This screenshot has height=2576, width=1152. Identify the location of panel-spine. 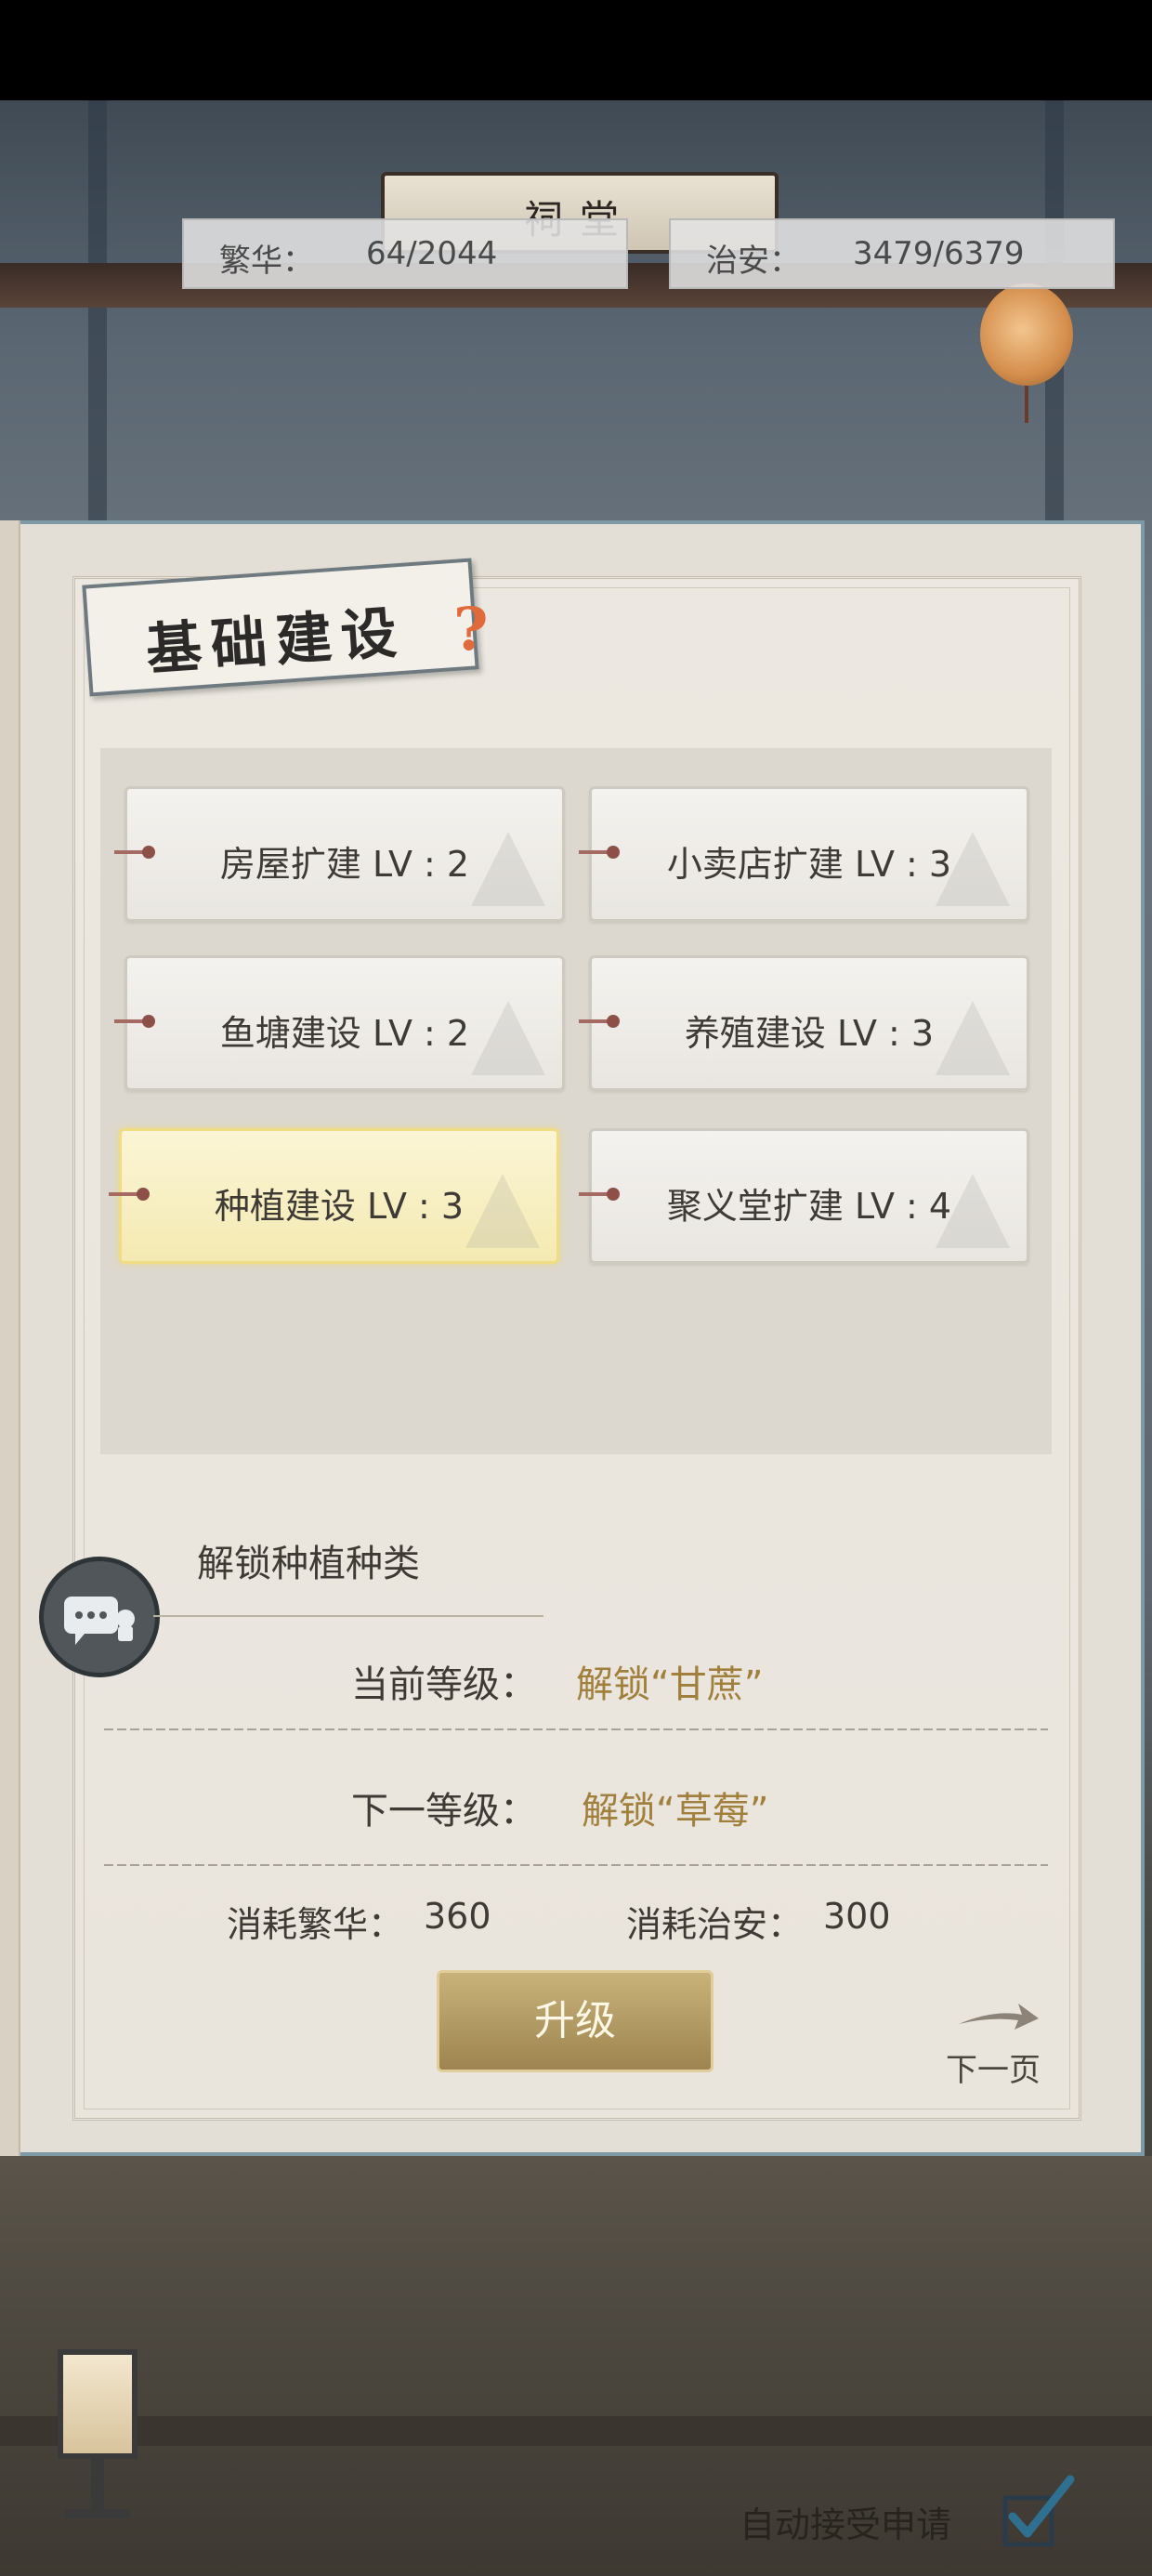
(10, 1338).